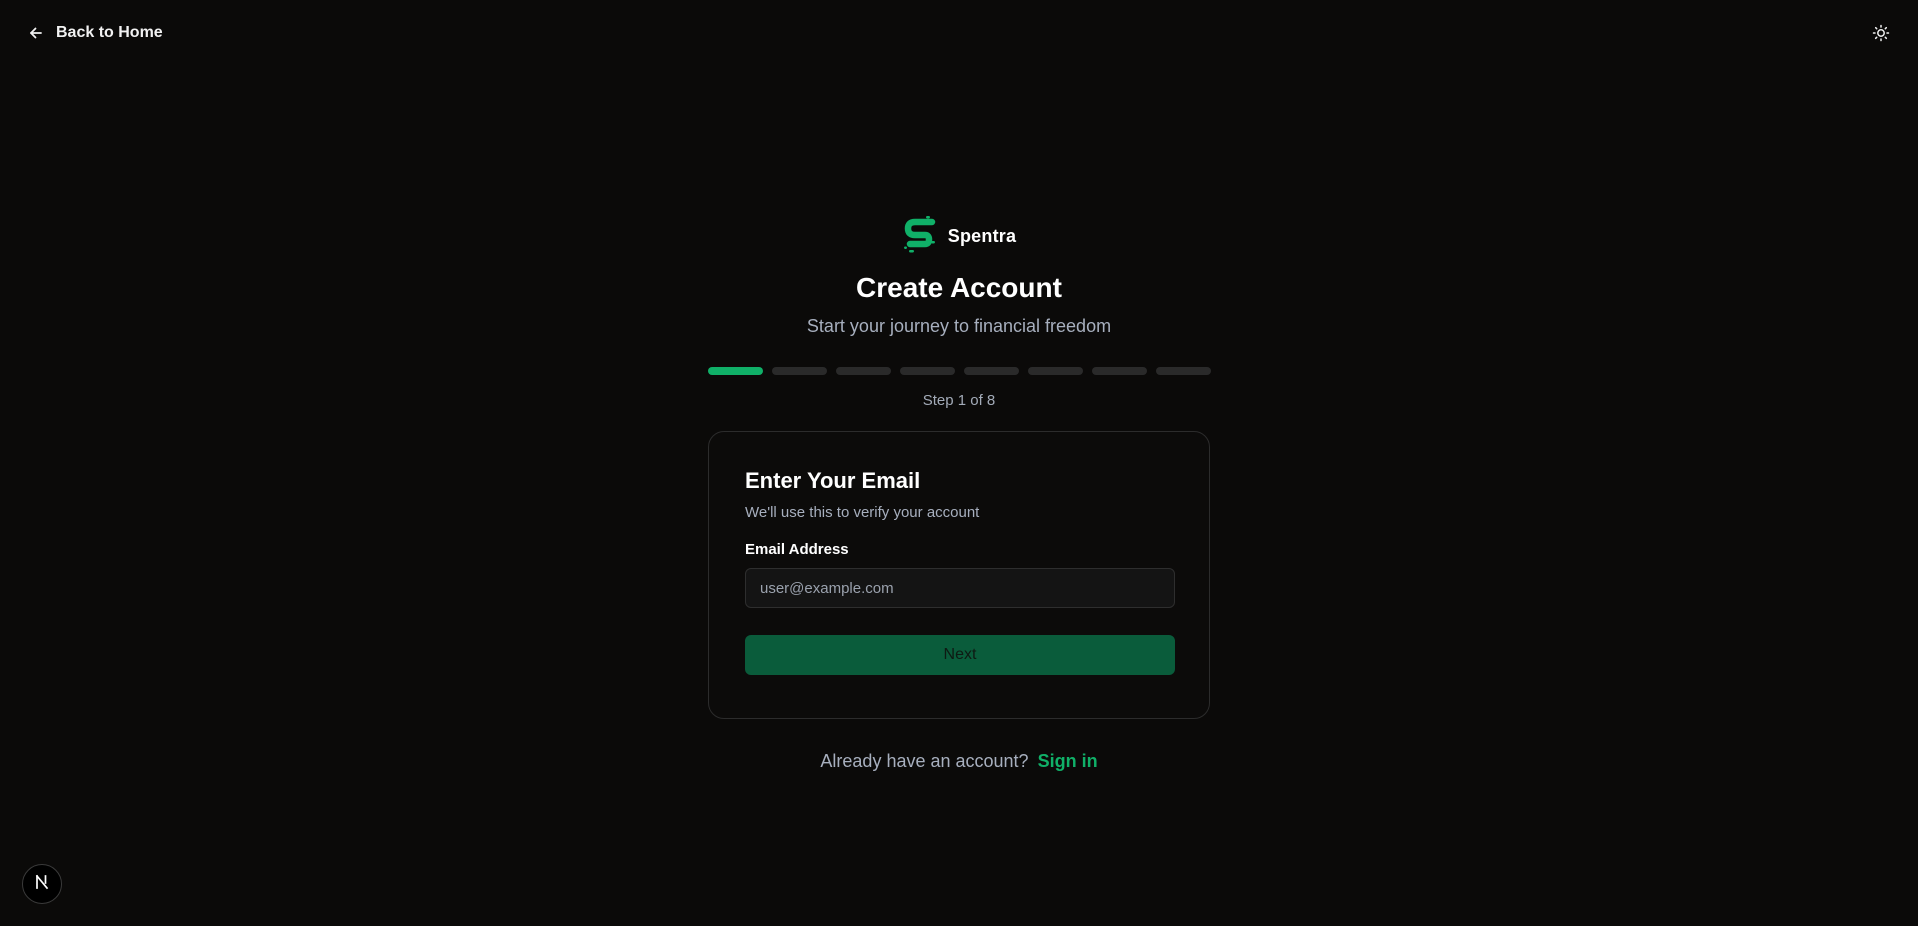  Describe the element at coordinates (959, 400) in the screenshot. I see `step-label: Step 1 of 8` at that location.